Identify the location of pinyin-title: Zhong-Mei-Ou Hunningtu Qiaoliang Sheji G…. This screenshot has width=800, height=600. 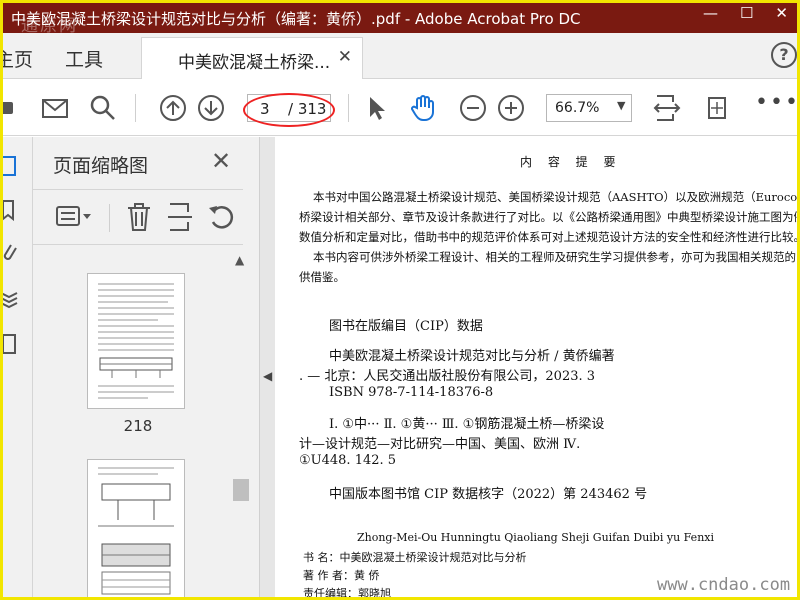
(536, 537).